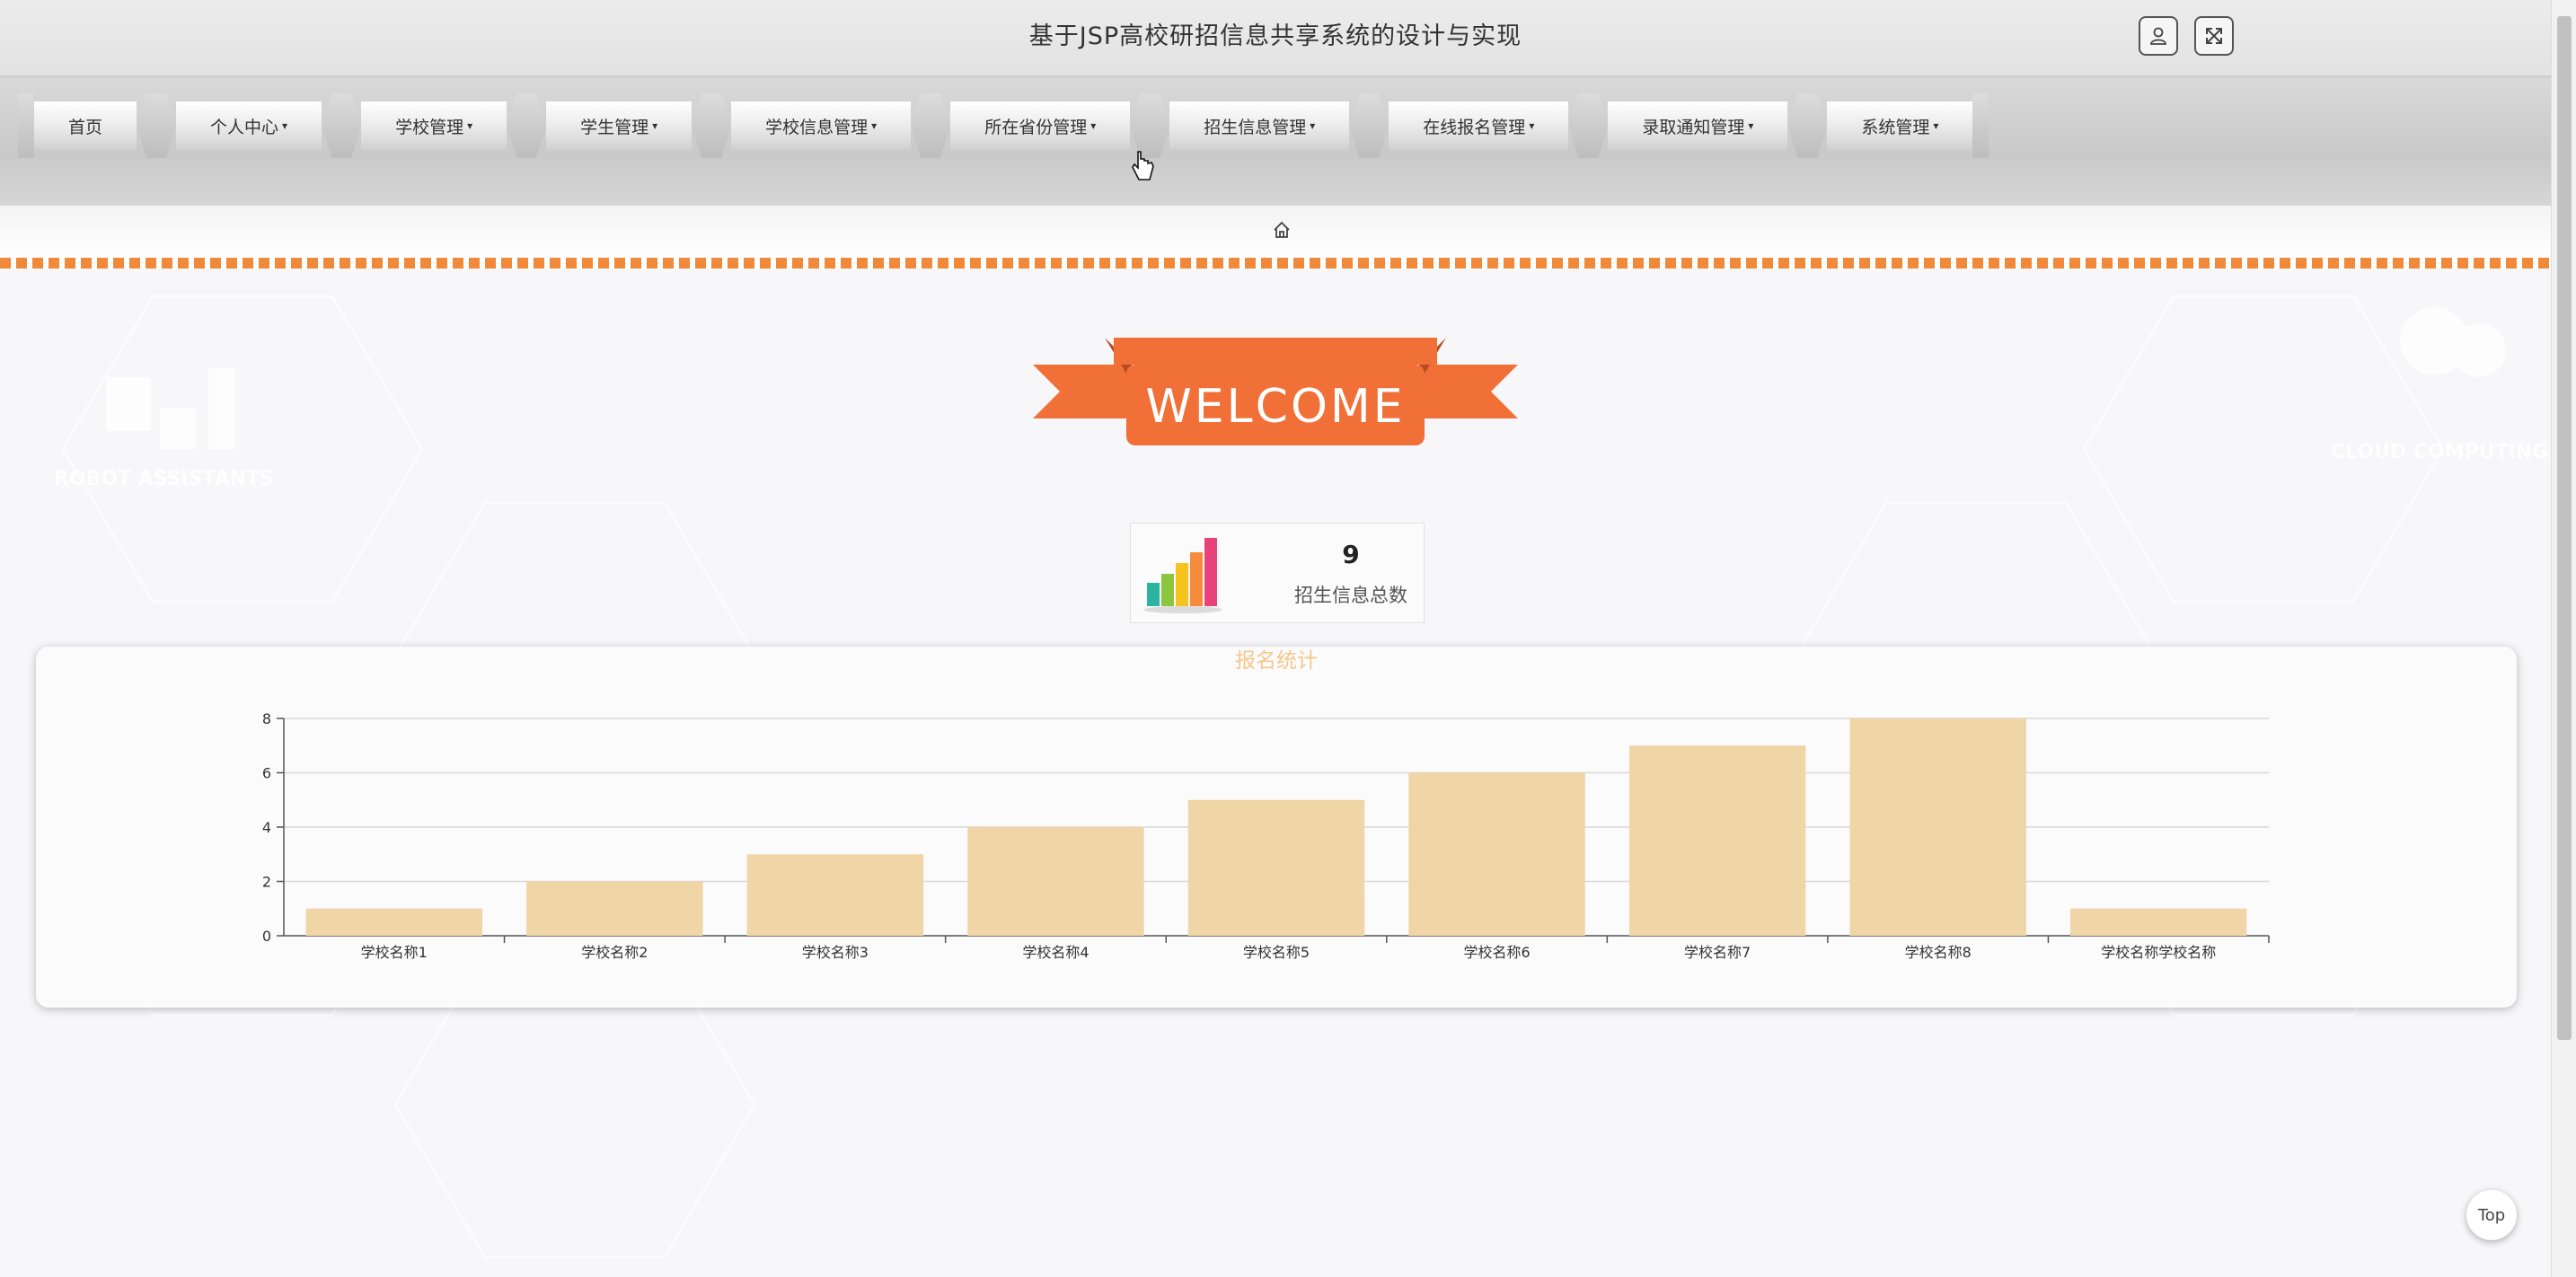 The image size is (2576, 1277). Describe the element at coordinates (394, 953) in the screenshot. I see `x-tick-label: 学校名称1` at that location.